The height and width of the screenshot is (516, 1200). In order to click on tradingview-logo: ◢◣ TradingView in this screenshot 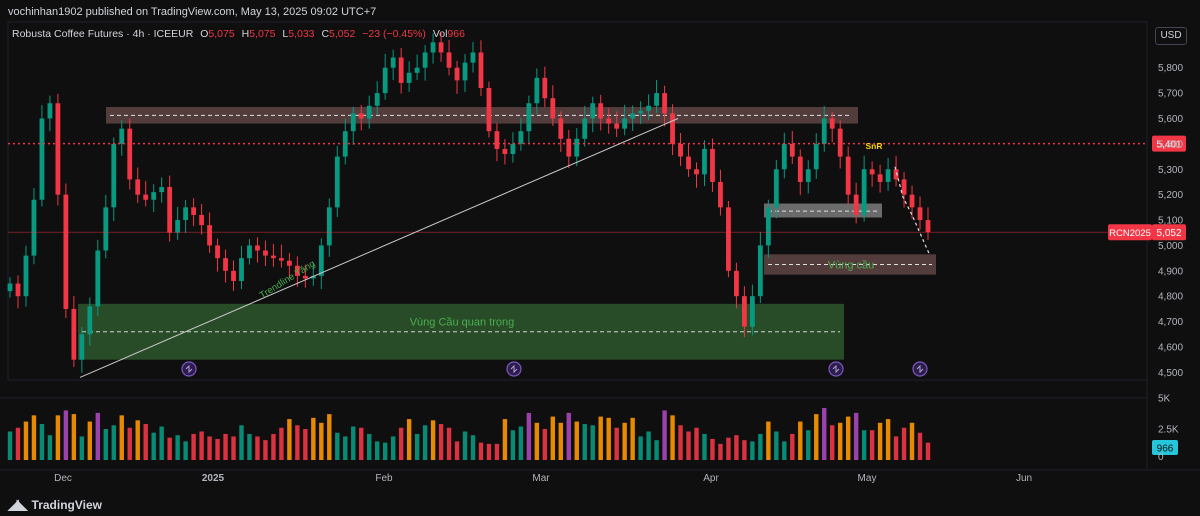, I will do `click(55, 504)`.